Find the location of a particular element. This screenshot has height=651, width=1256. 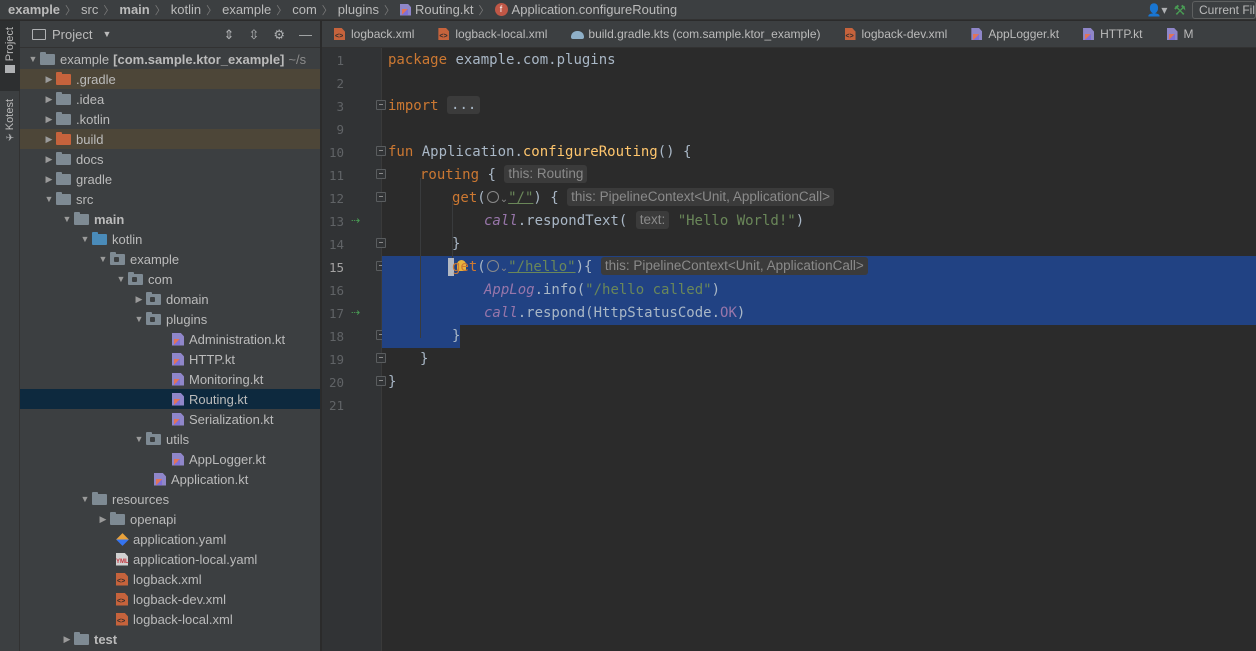

tree-item-domain: ▶ domain is located at coordinates (170, 299).